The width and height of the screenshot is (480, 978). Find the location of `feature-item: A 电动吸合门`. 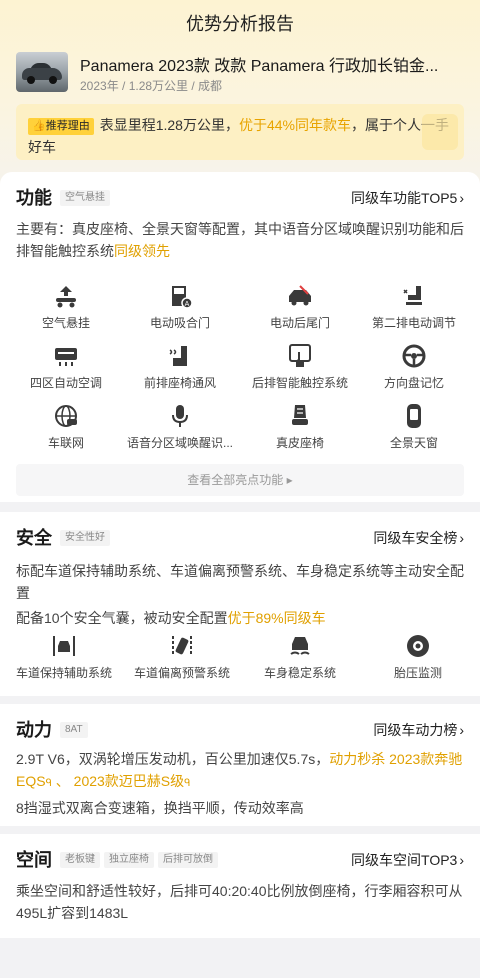

feature-item: A 电动吸合门 is located at coordinates (180, 306).